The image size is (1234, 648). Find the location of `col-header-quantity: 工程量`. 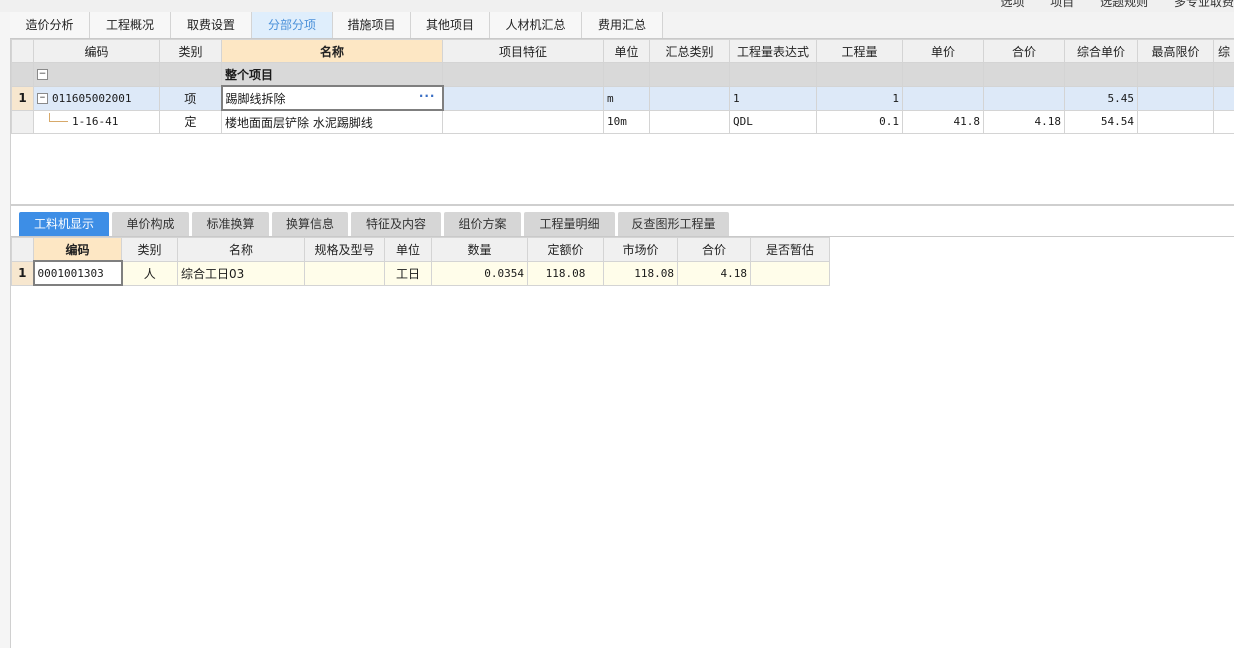

col-header-quantity: 工程量 is located at coordinates (859, 51).